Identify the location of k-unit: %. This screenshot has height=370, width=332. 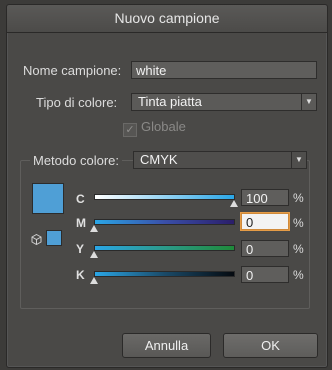
(298, 275).